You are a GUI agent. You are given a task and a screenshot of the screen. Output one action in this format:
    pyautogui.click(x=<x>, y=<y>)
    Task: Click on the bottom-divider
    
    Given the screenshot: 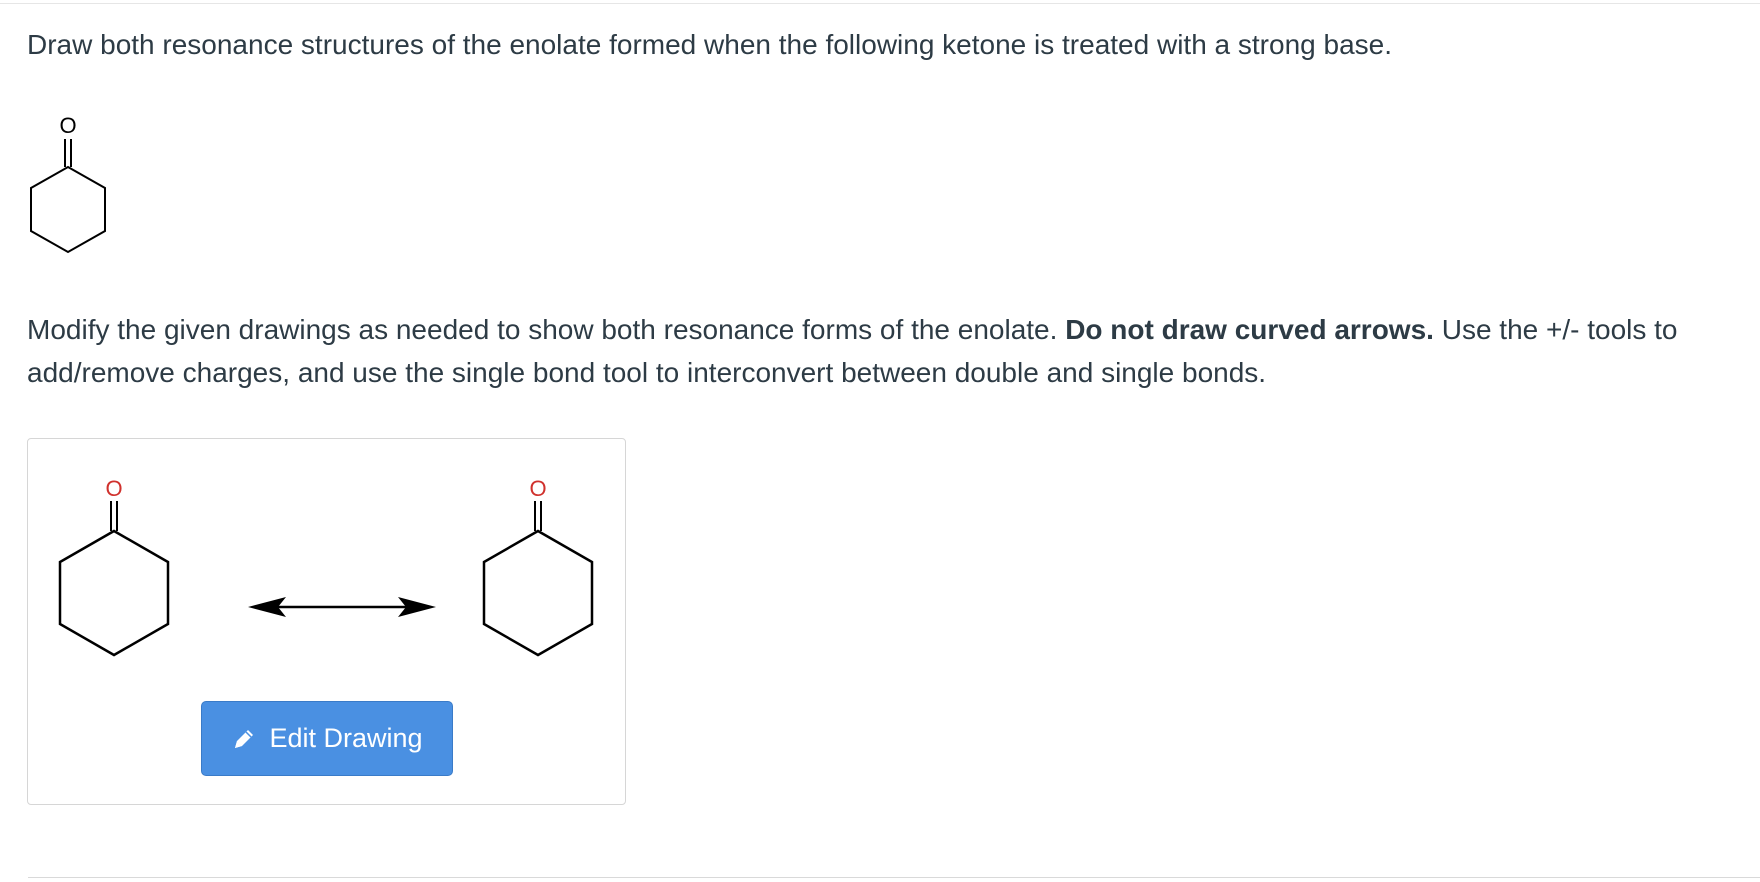 What is the action you would take?
    pyautogui.click(x=894, y=877)
    